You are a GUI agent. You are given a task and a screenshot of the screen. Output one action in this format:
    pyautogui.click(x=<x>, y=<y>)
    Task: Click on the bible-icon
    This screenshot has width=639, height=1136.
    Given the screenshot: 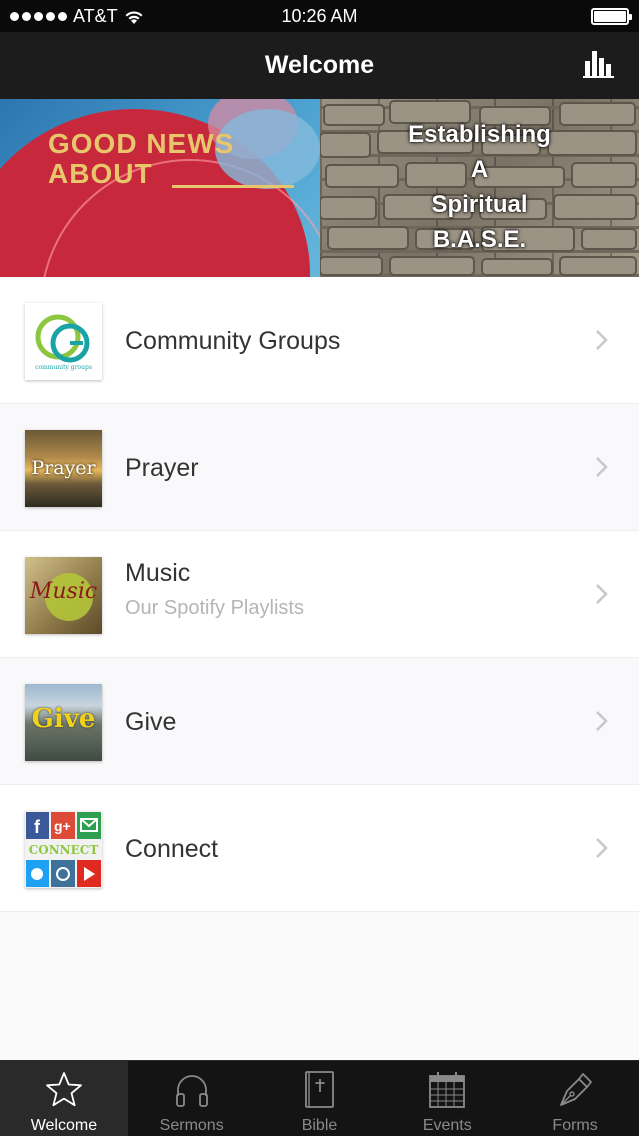 What is the action you would take?
    pyautogui.click(x=320, y=1089)
    